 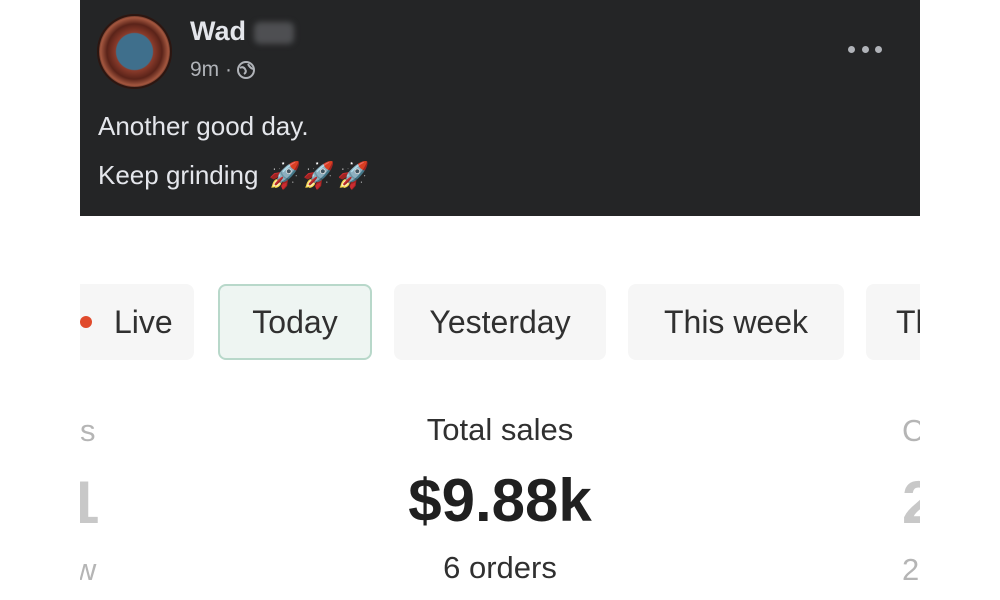 I want to click on period-tabs: Live Today Yesterday This week Th, so click(x=500, y=323).